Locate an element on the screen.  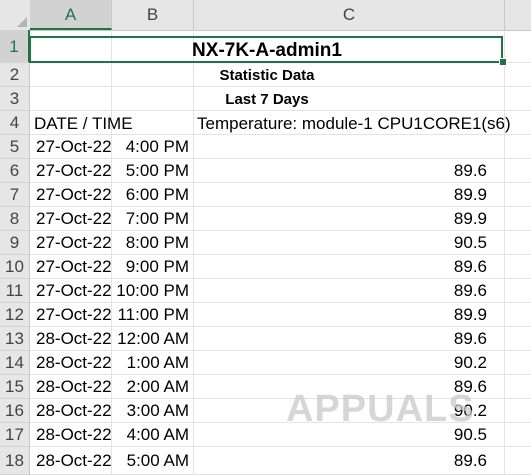
cell-time: 7:00 PM is located at coordinates (150, 219).